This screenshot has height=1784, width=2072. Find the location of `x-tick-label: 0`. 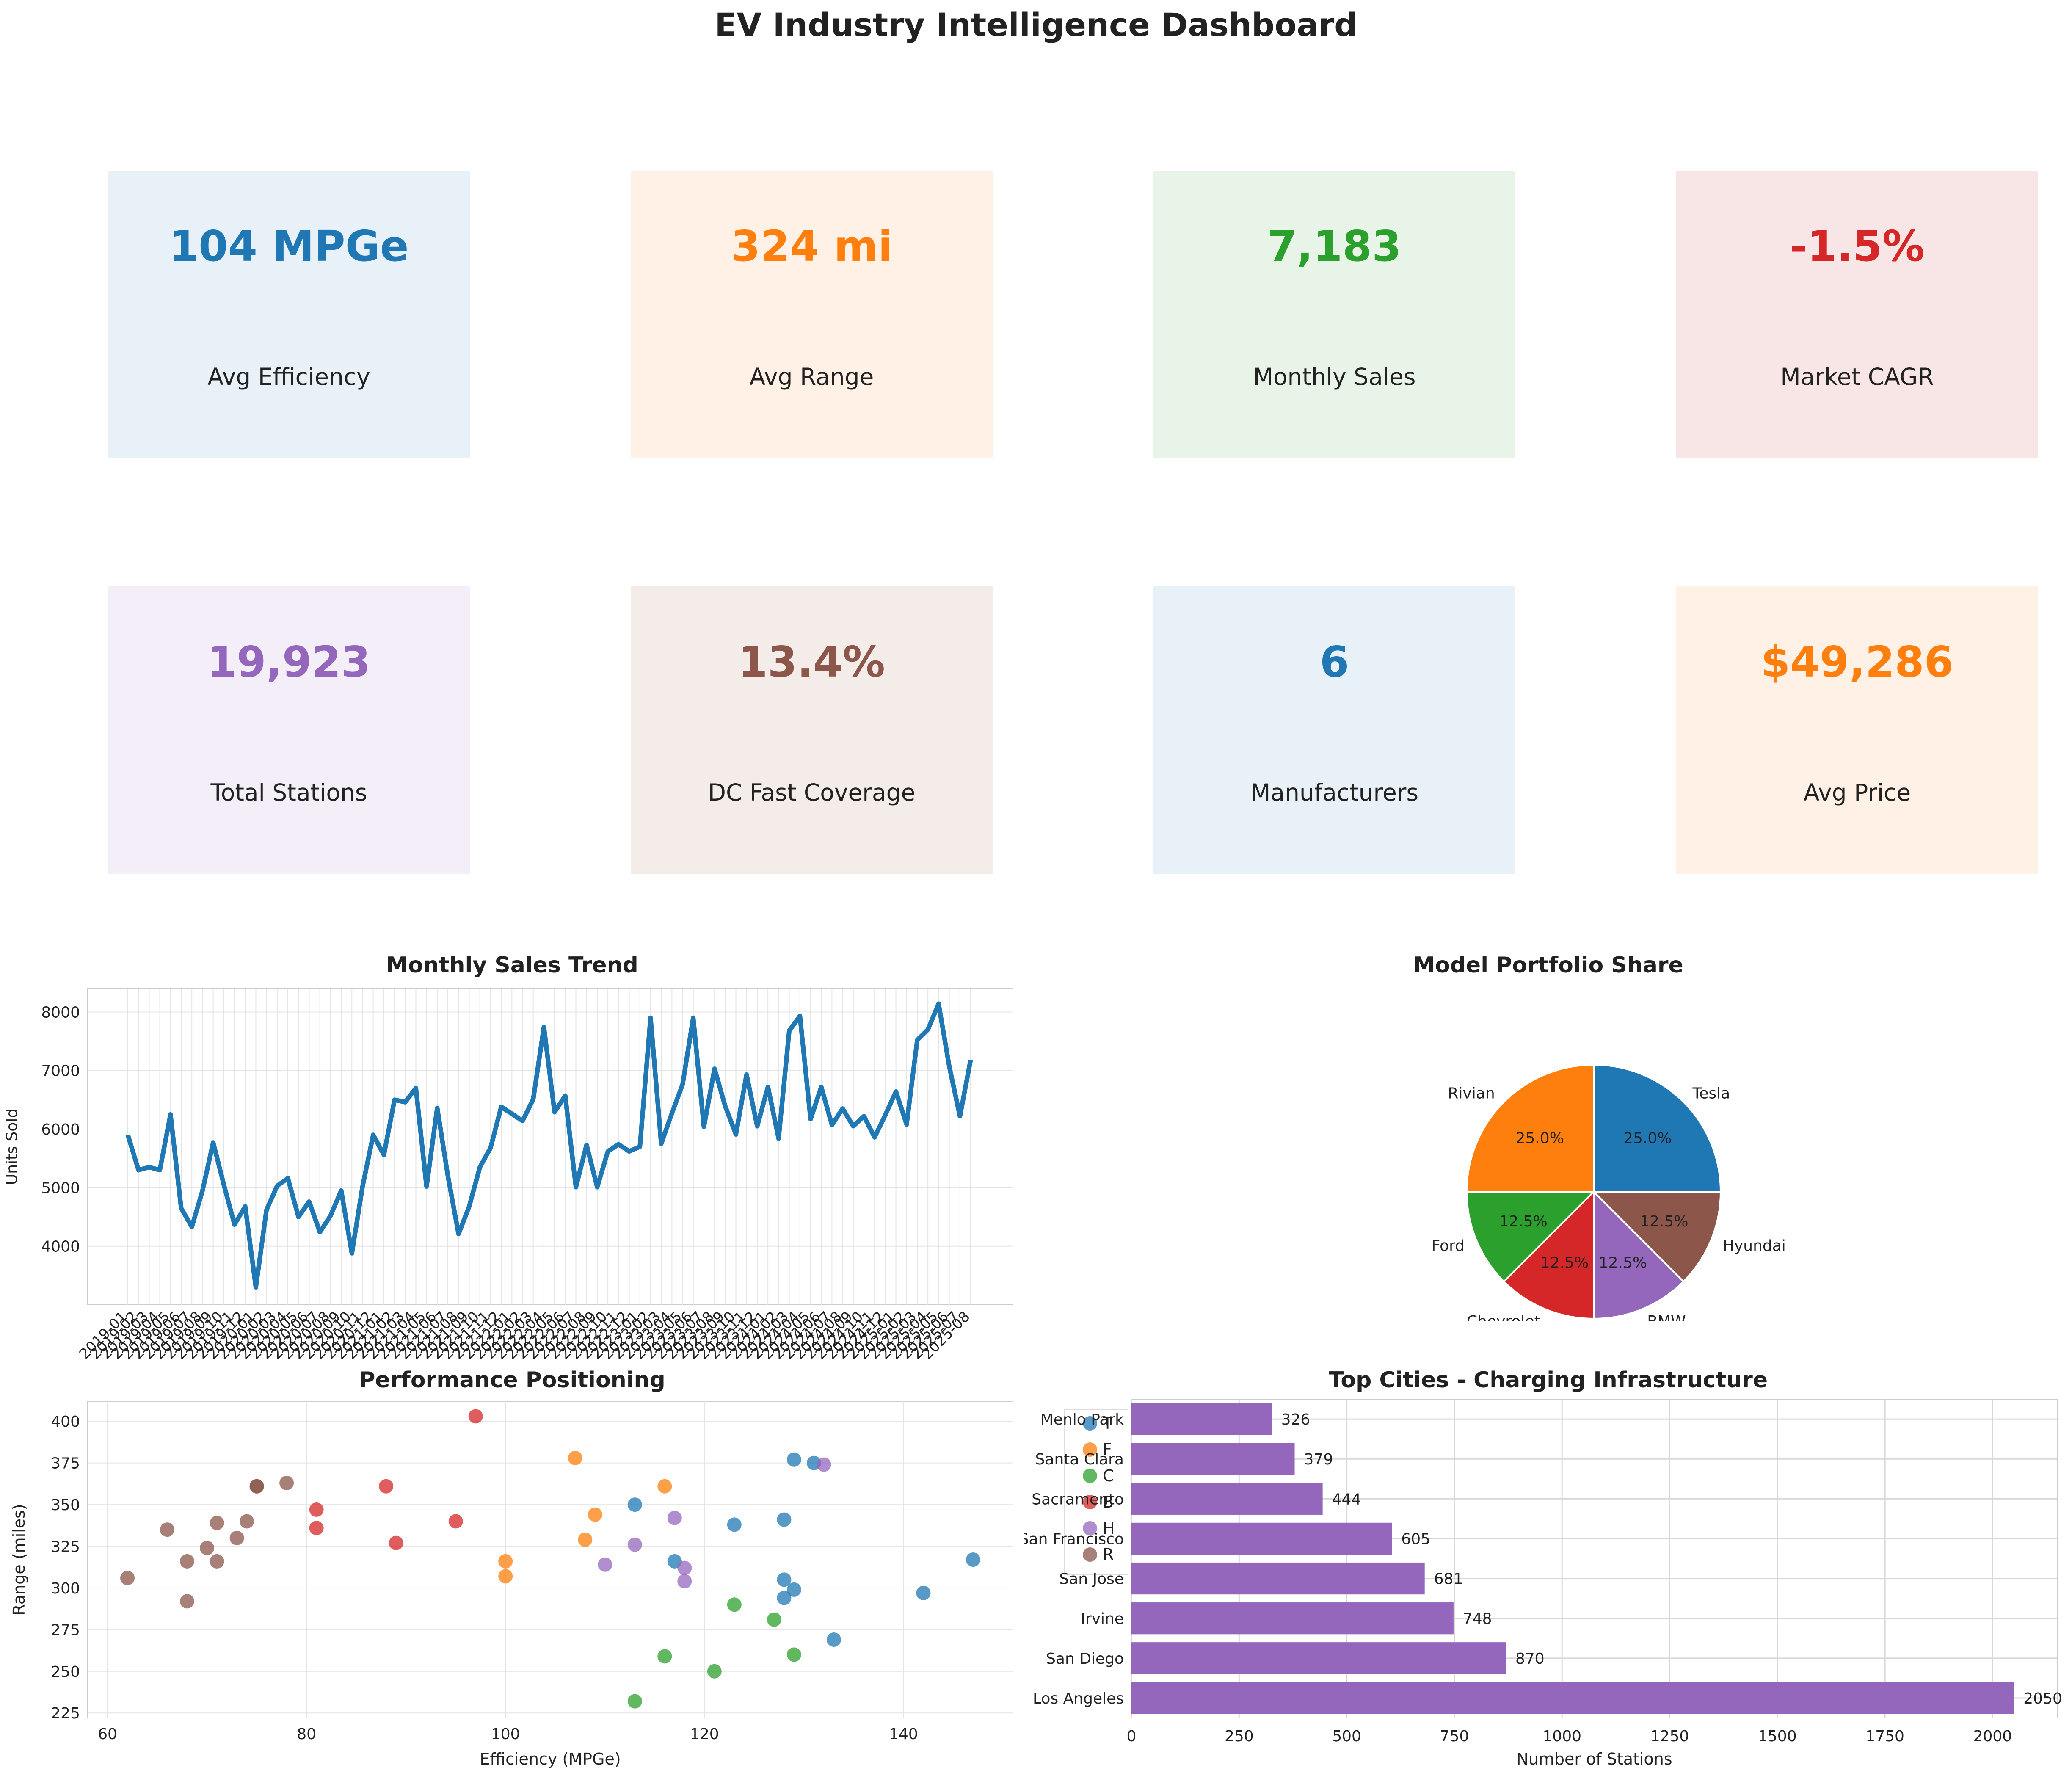

x-tick-label: 0 is located at coordinates (1132, 1737).